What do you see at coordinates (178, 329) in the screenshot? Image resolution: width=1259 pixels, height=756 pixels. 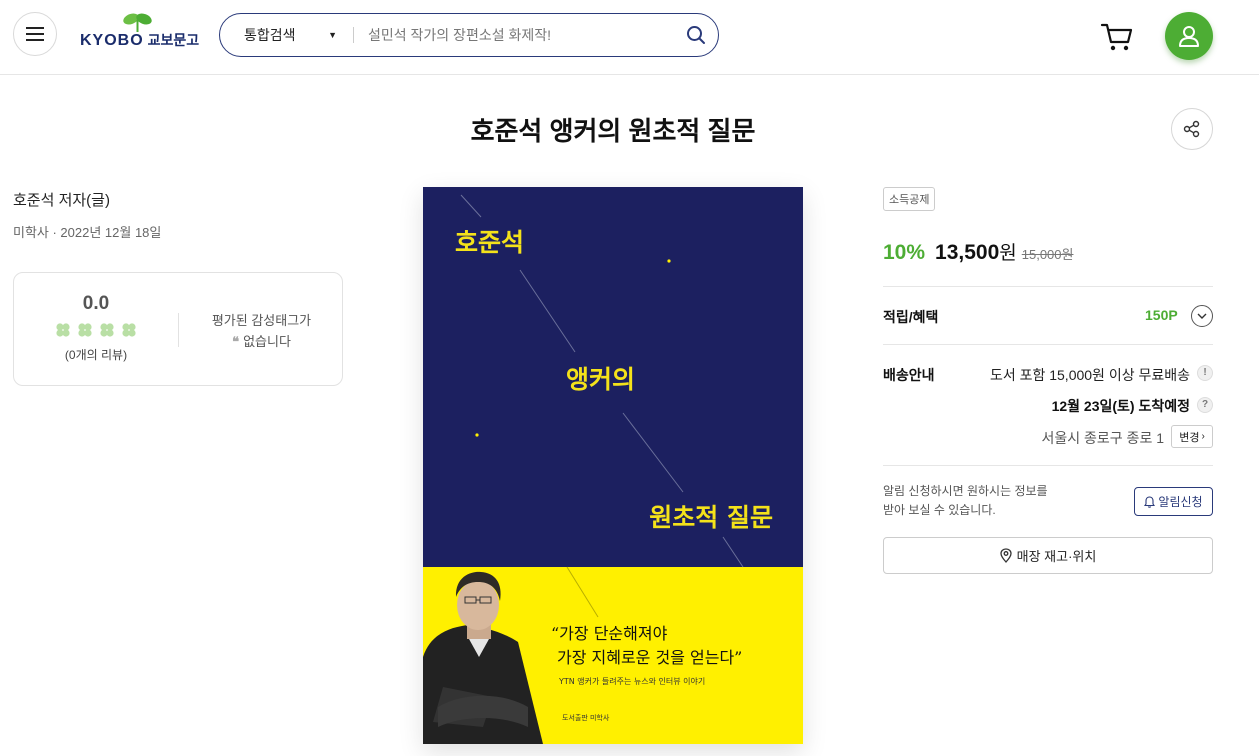 I see `review-summary-box: 0.0 (0개의 리뷰) 평가된 감성태그가 ❝ 없습니다` at bounding box center [178, 329].